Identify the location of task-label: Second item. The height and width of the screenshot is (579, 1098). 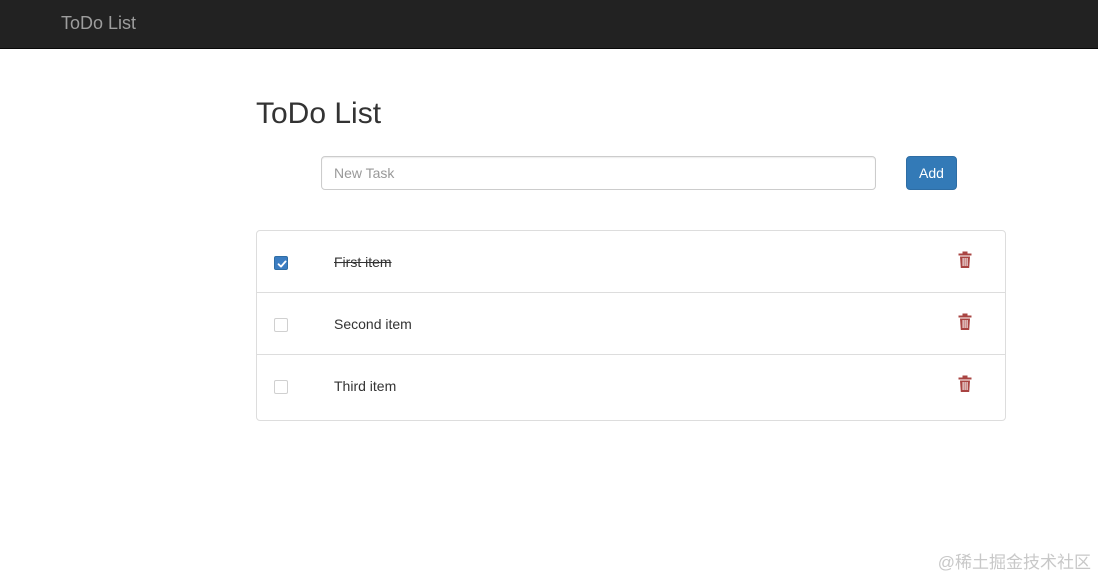
(373, 324).